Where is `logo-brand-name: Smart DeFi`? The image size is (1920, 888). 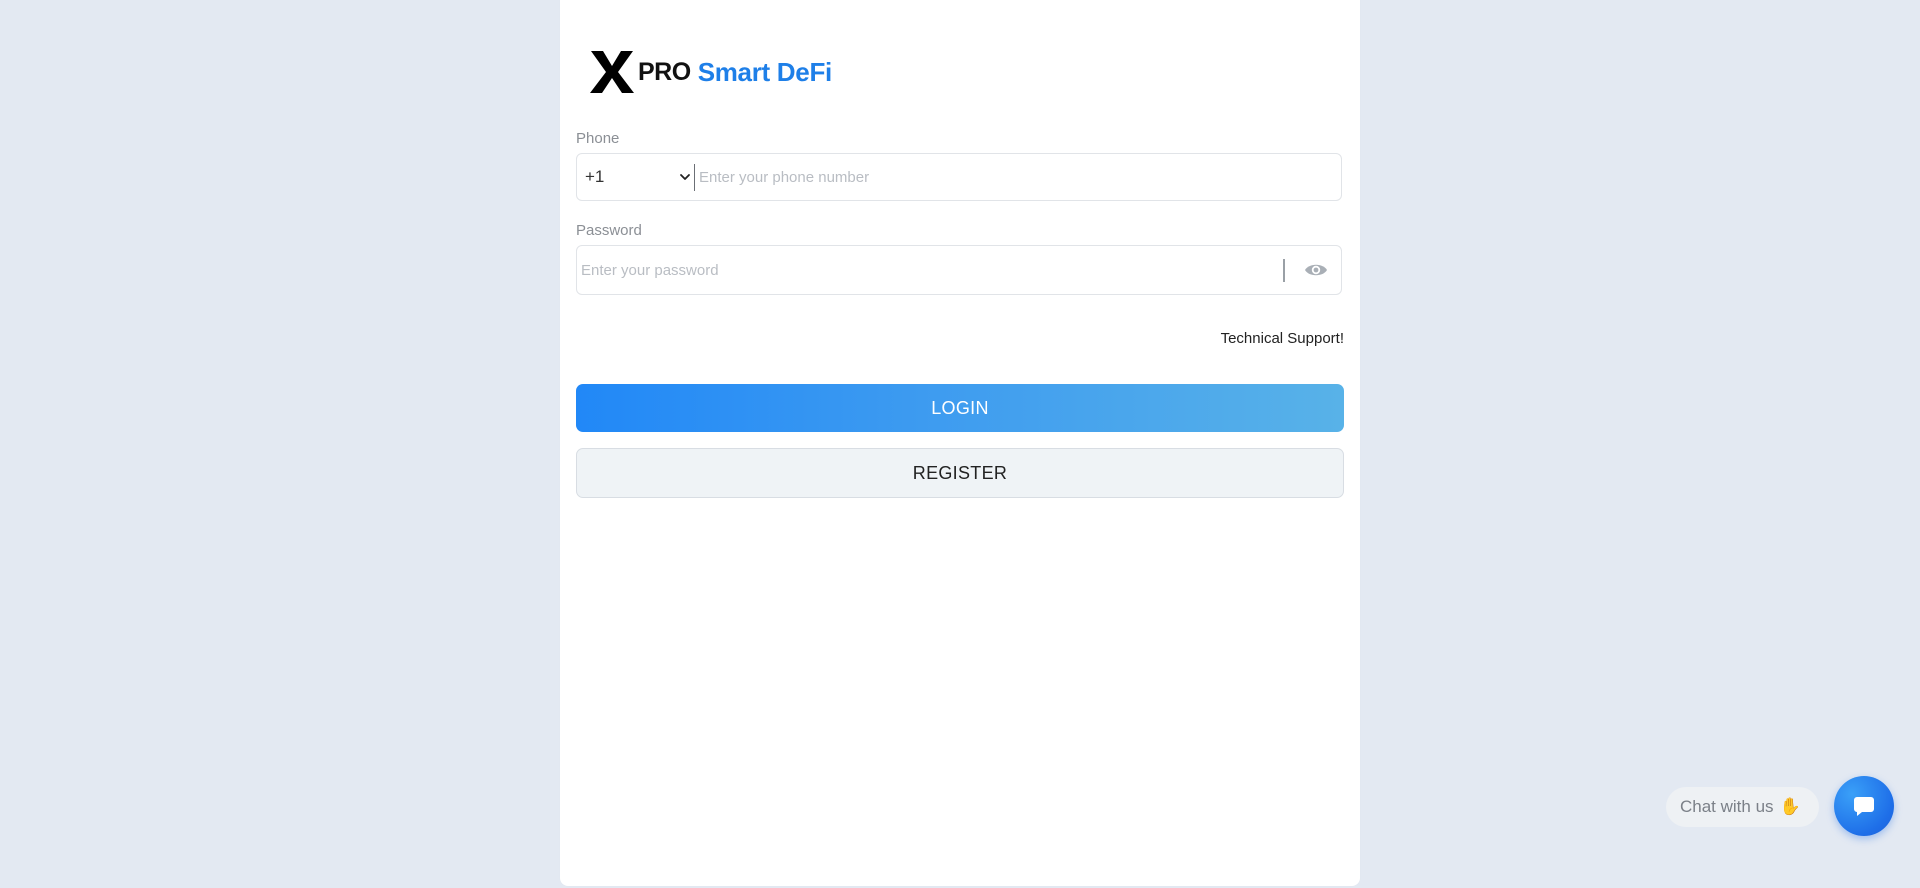
logo-brand-name: Smart DeFi is located at coordinates (765, 71).